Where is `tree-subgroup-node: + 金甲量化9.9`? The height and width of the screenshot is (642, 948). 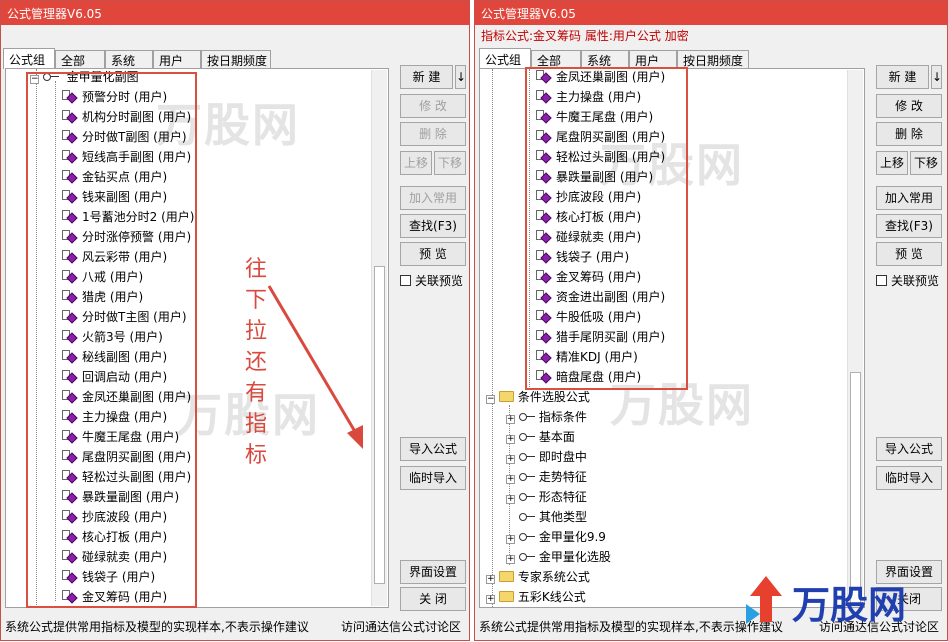 tree-subgroup-node: + 金甲量化9.9 is located at coordinates (556, 537).